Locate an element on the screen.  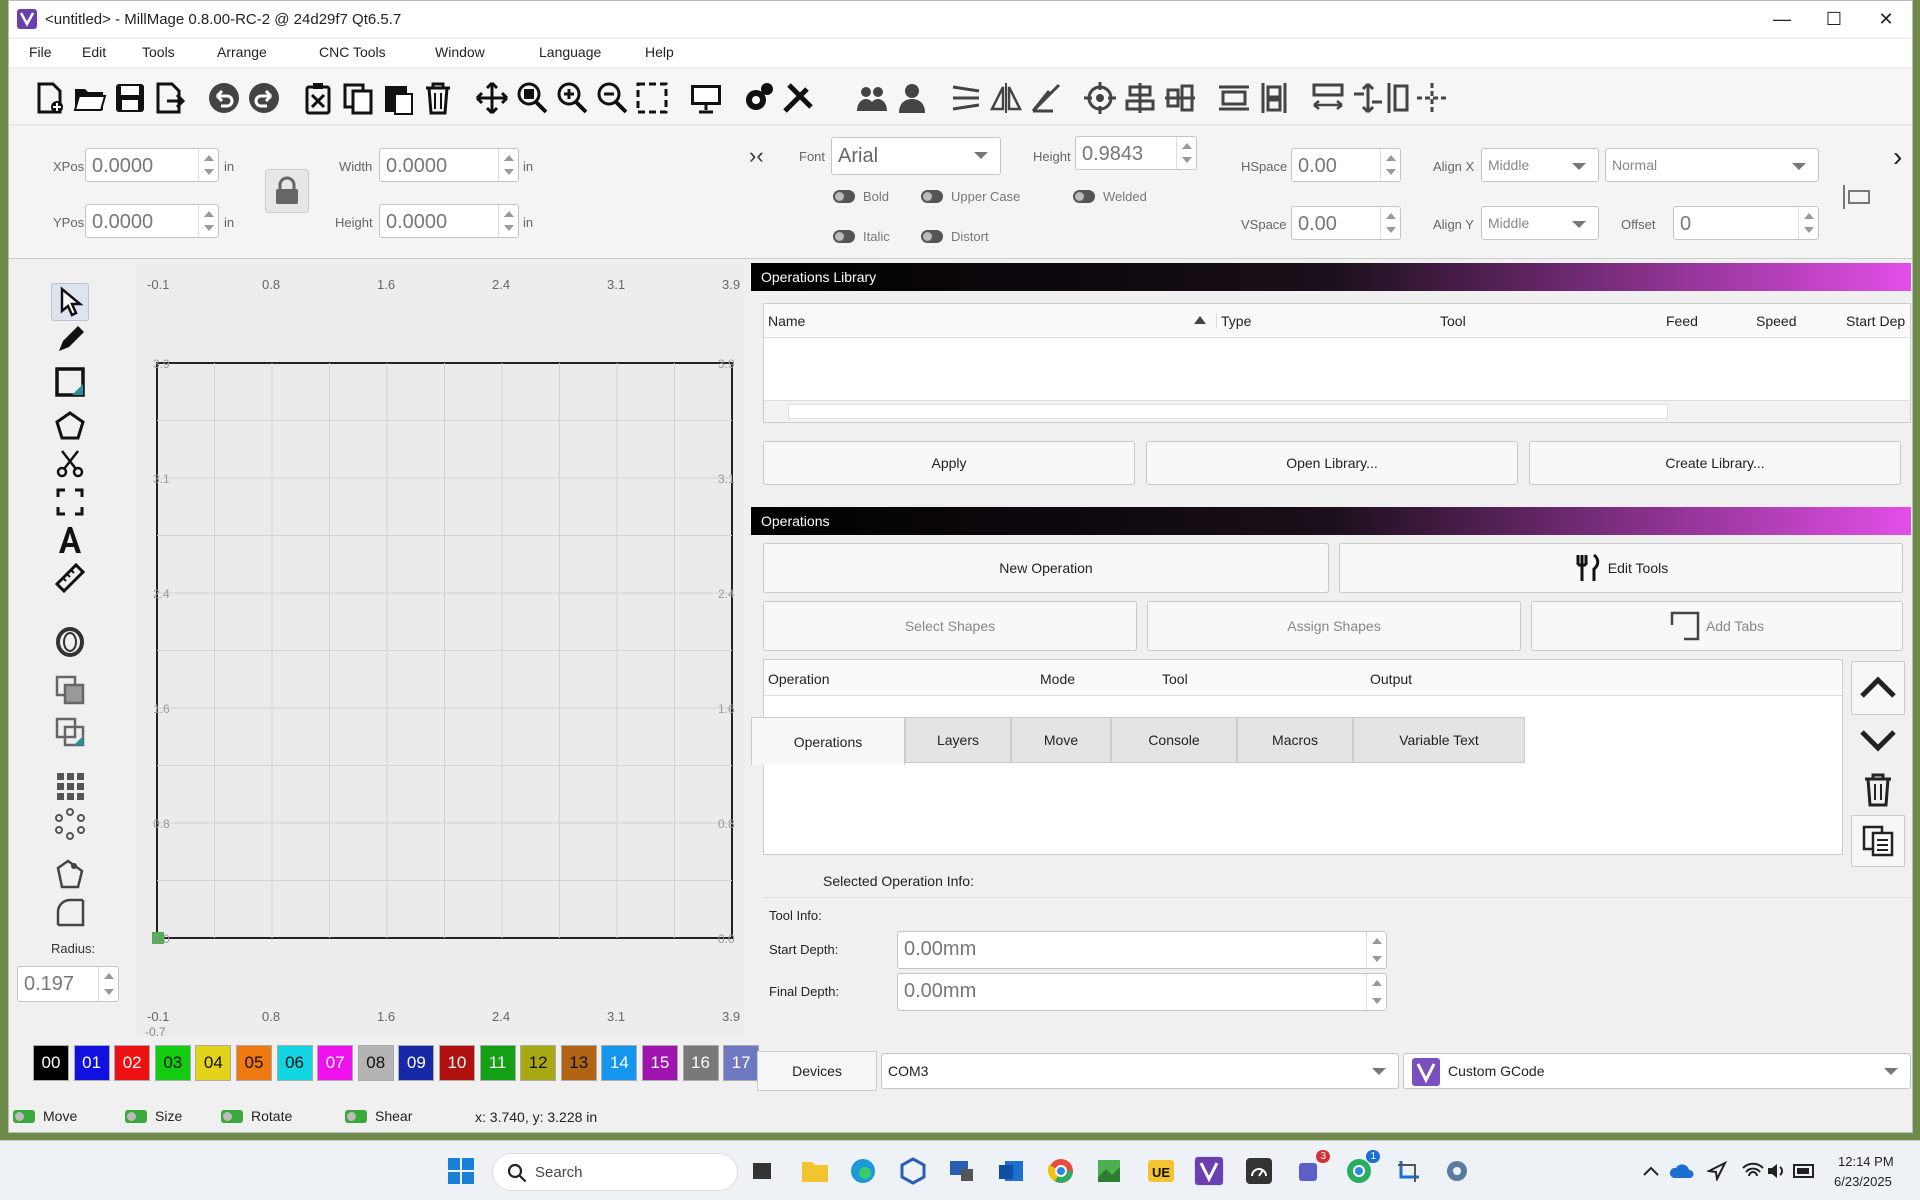
devices-button: Devices is located at coordinates (817, 1071).